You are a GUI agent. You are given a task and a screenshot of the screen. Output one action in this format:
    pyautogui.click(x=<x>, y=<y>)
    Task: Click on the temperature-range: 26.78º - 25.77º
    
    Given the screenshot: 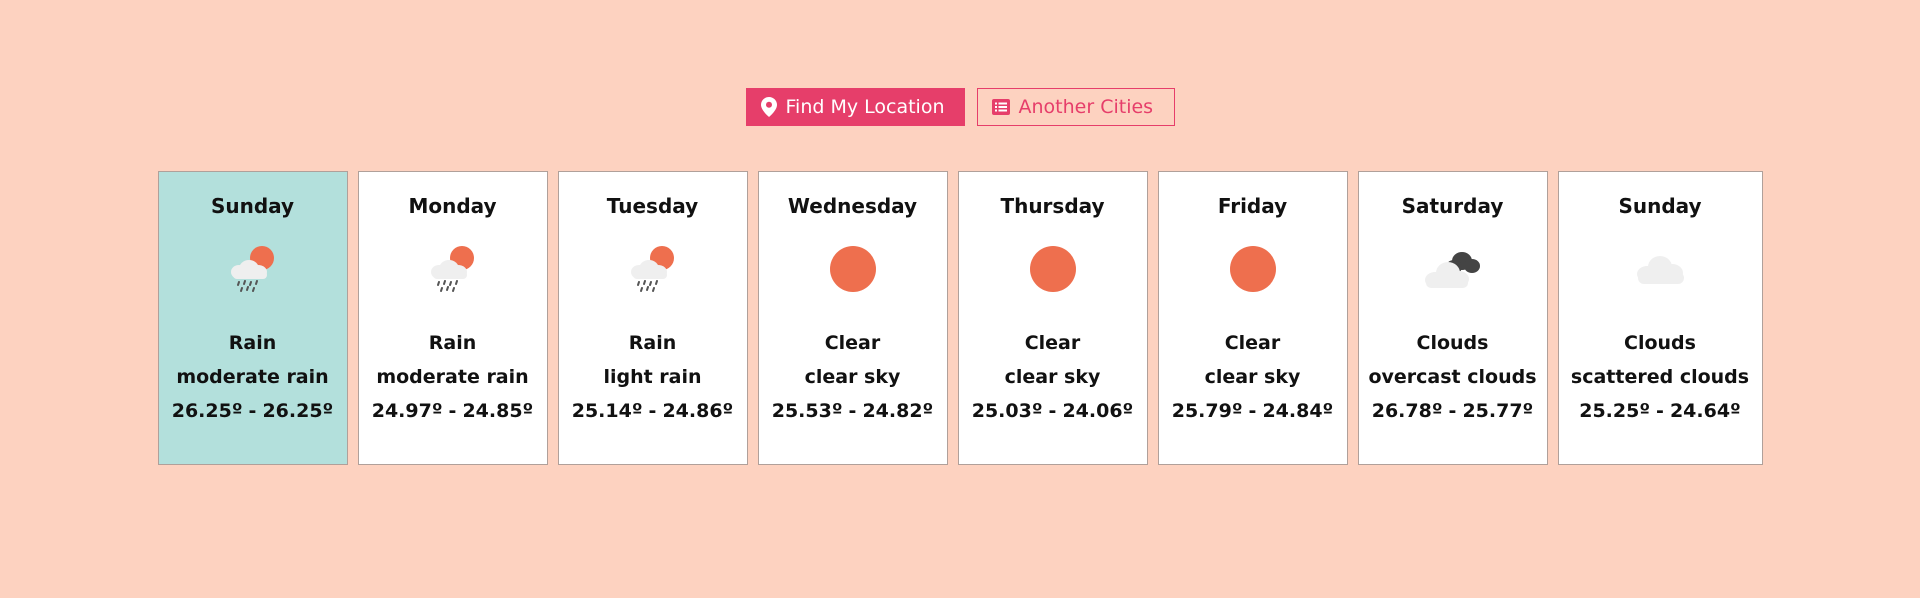 What is the action you would take?
    pyautogui.click(x=1453, y=411)
    